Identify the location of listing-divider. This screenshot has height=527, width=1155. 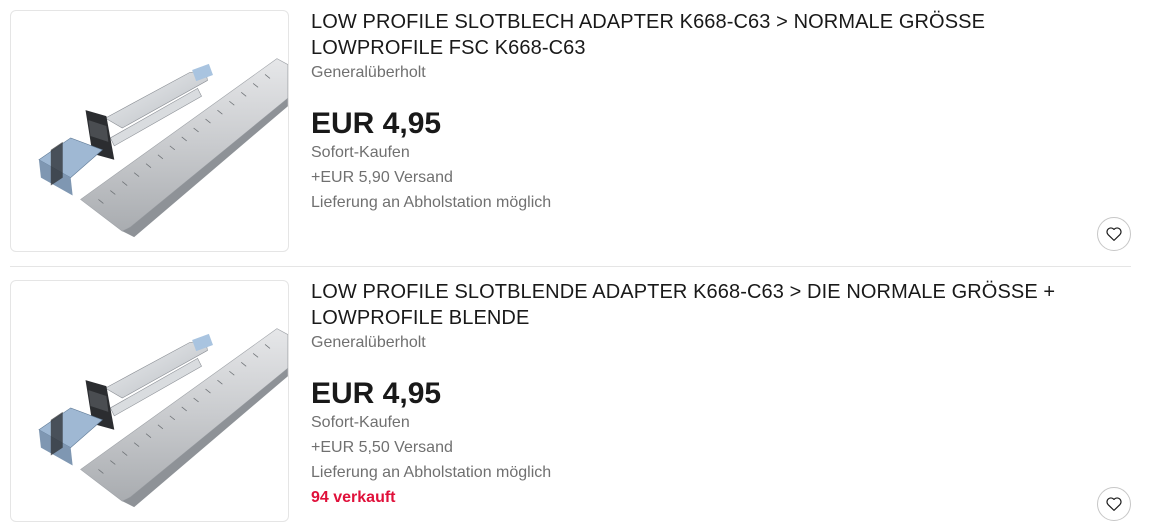
(570, 266).